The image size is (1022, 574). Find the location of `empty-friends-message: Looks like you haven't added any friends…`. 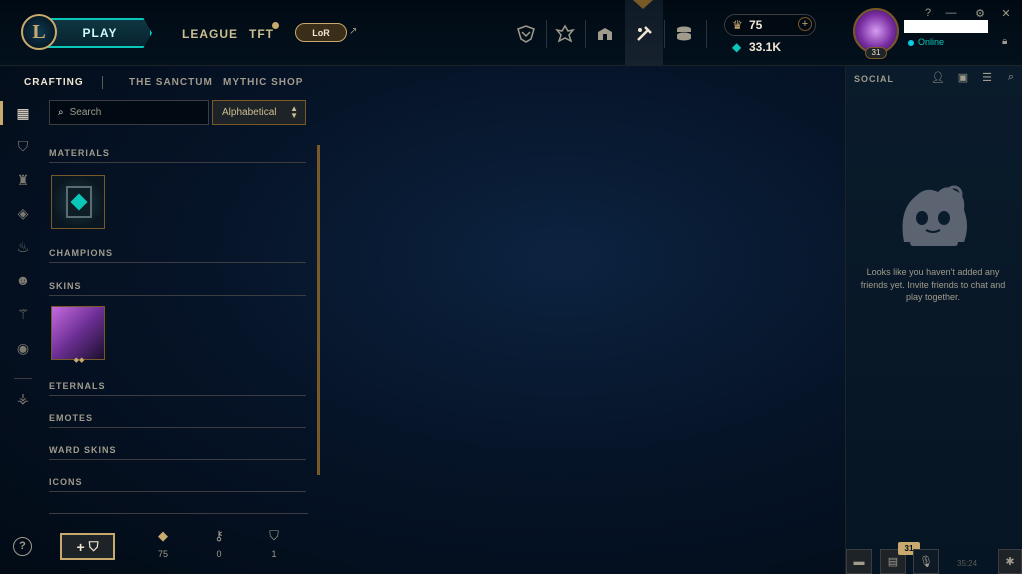

empty-friends-message: Looks like you haven't added any friends… is located at coordinates (933, 284).